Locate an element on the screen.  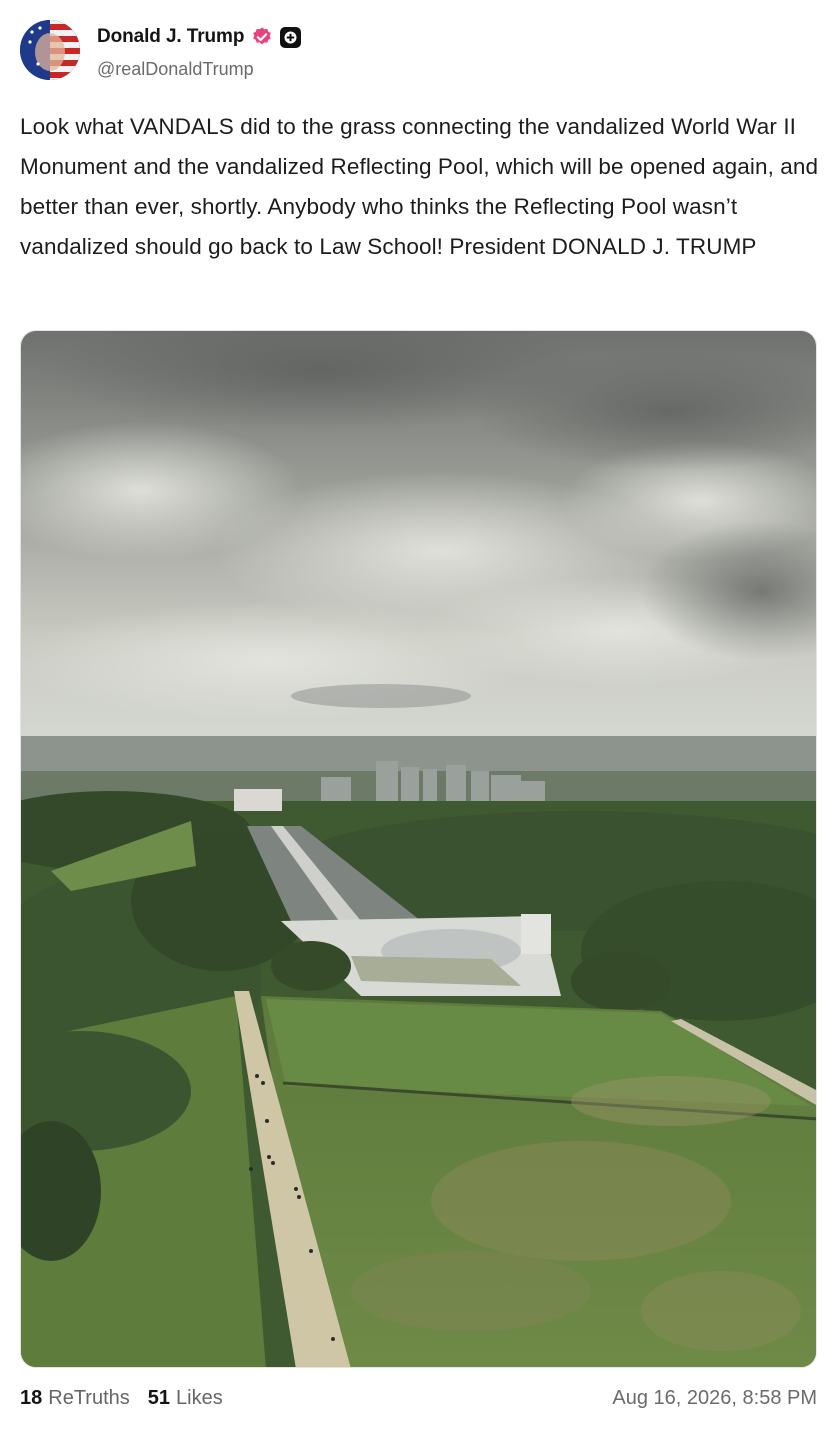
author-name: Donald J. Trump is located at coordinates (170, 37).